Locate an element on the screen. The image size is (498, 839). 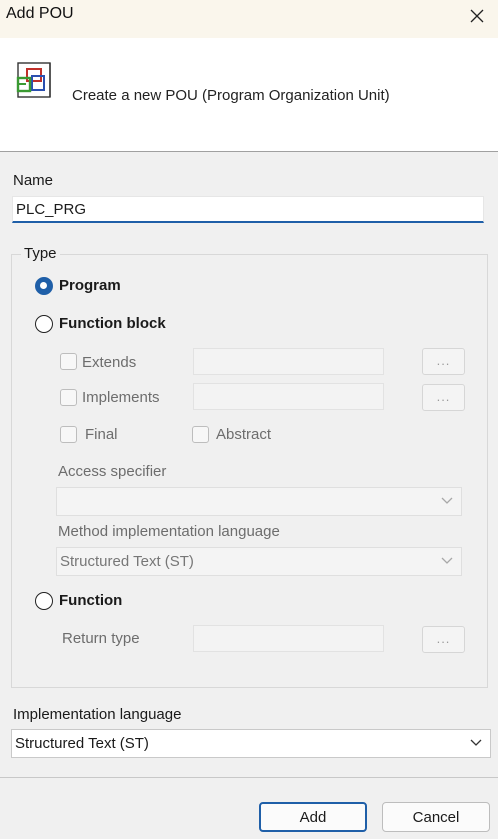
close-icon is located at coordinates (477, 16).